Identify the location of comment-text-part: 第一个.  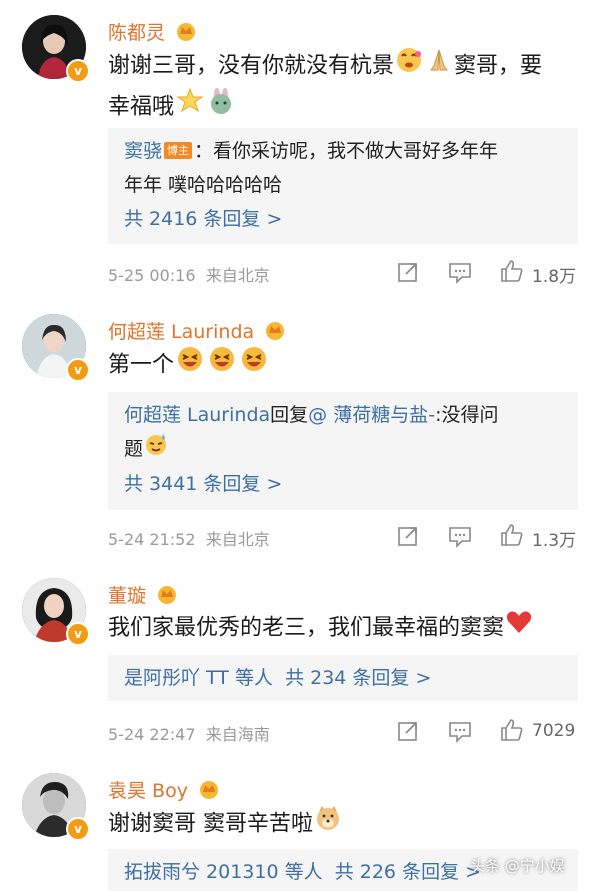
(141, 365).